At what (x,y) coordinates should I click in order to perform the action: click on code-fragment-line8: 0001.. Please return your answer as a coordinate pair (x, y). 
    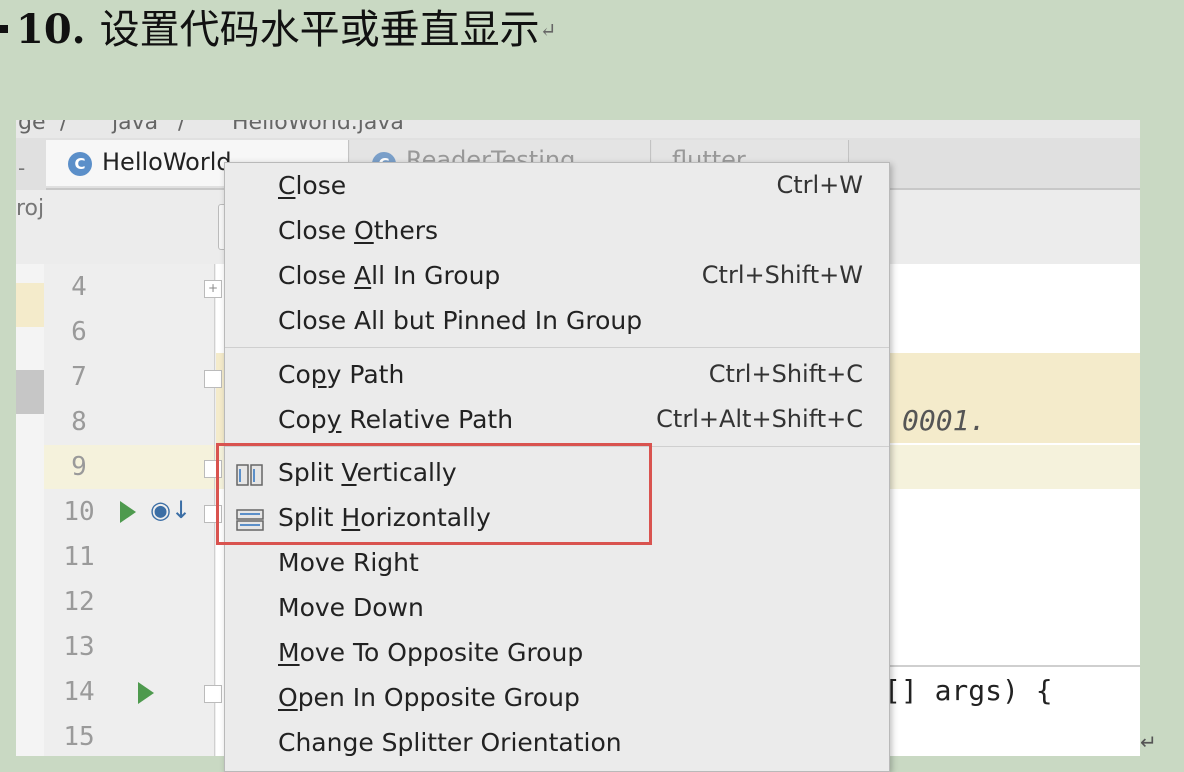
    Looking at the image, I should click on (944, 420).